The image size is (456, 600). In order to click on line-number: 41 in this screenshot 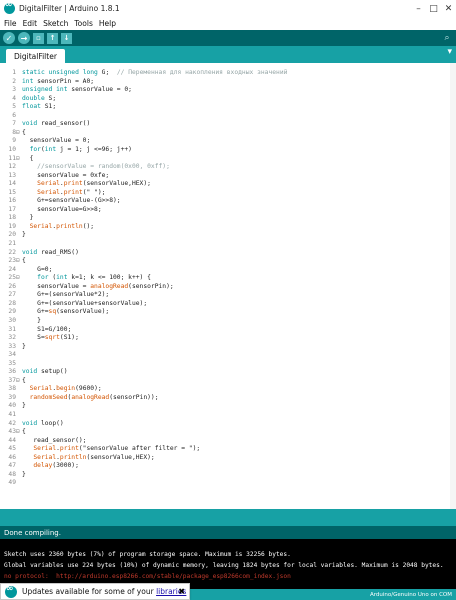, I will do `click(12, 414)`.